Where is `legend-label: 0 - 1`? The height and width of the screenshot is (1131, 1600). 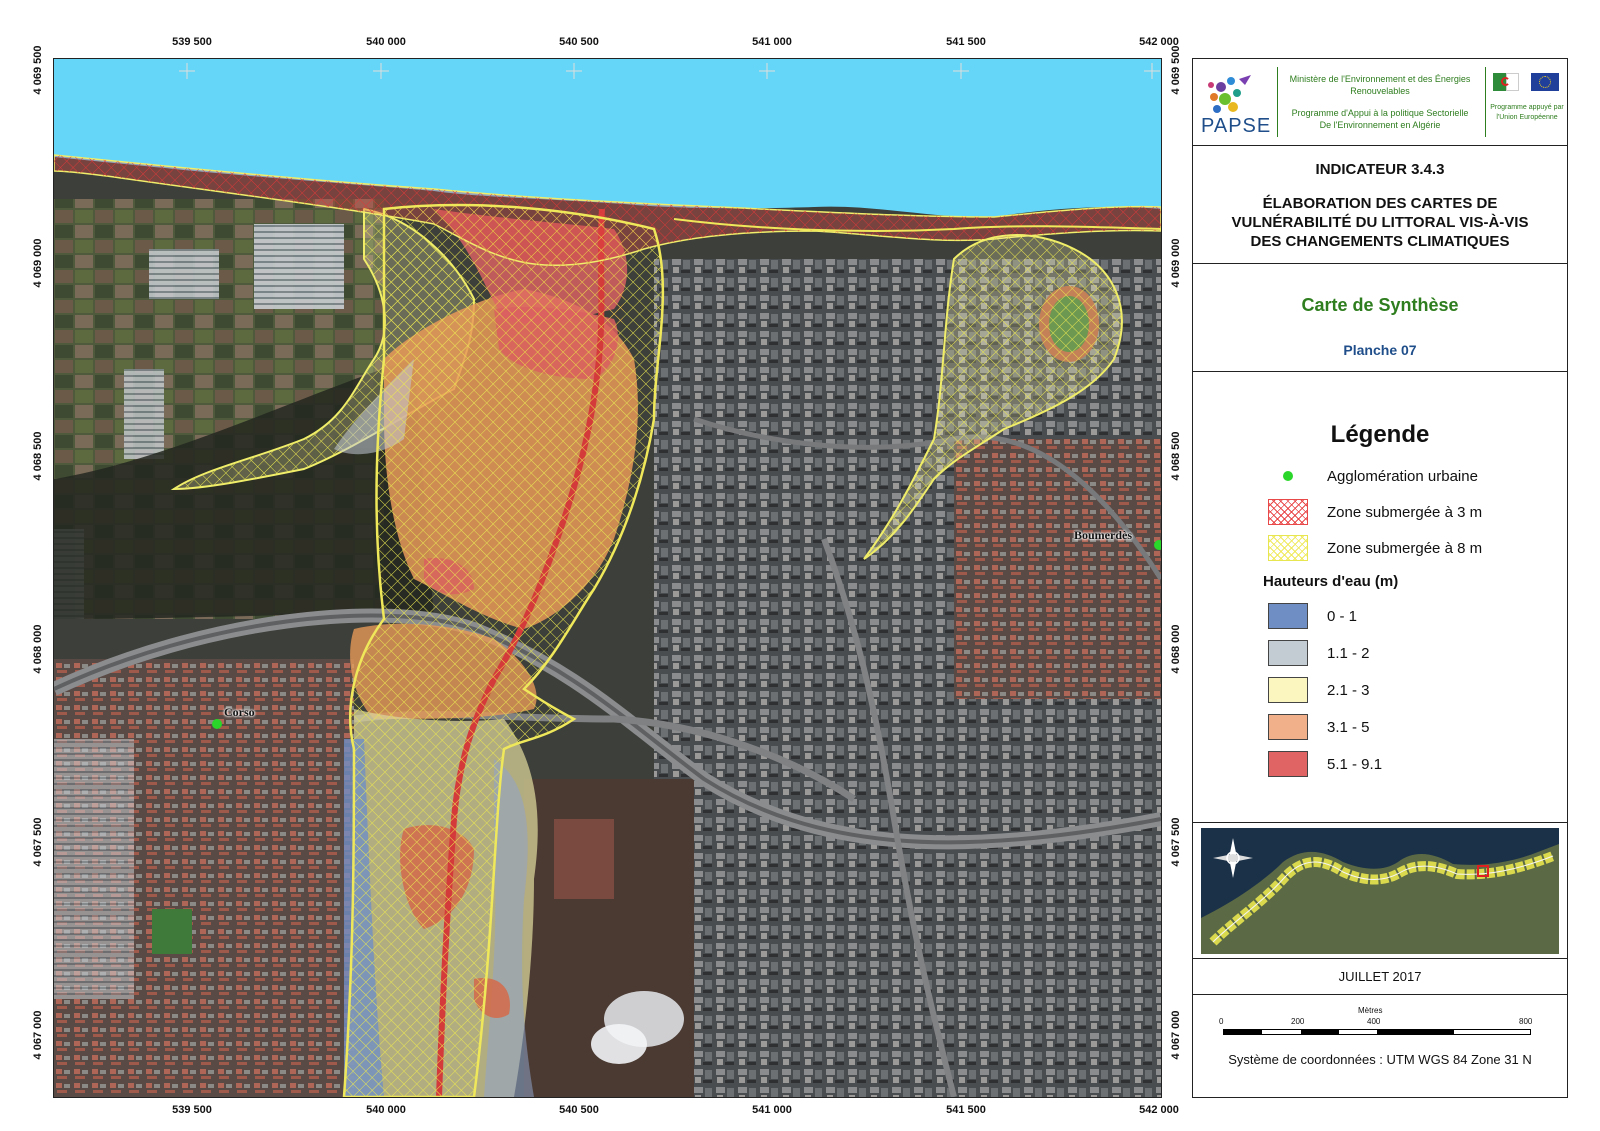 legend-label: 0 - 1 is located at coordinates (1342, 616).